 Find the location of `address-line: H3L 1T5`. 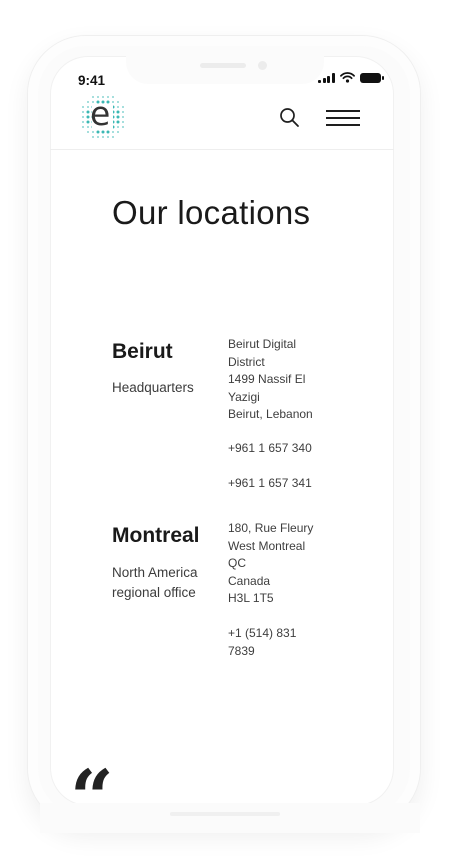

address-line: H3L 1T5 is located at coordinates (251, 598).